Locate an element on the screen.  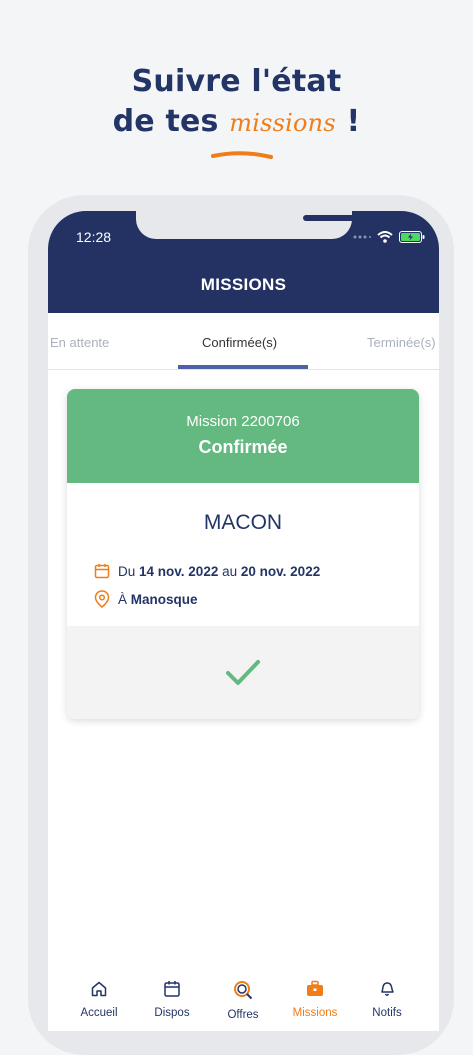
bell-icon is located at coordinates (387, 989).